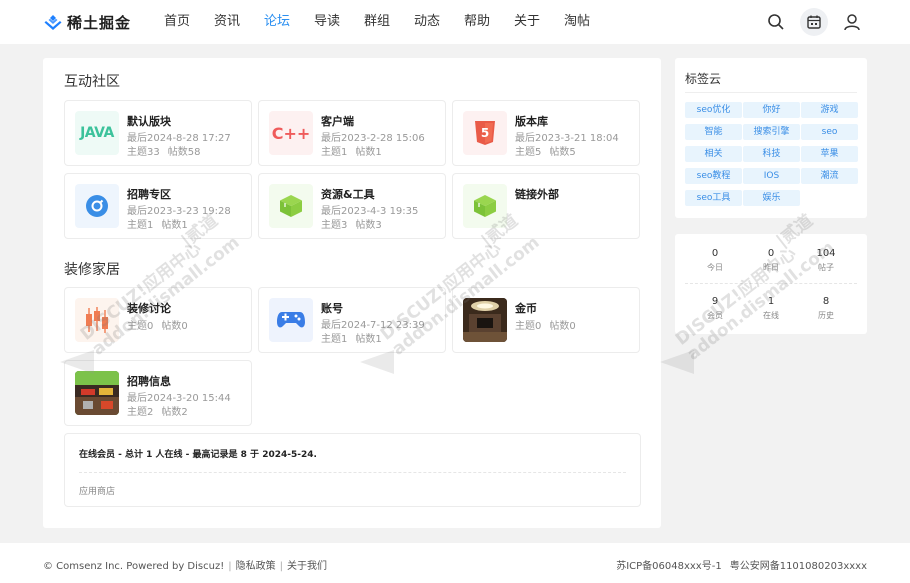 This screenshot has height=583, width=910. What do you see at coordinates (713, 110) in the screenshot?
I see `tag-item: seo优化` at bounding box center [713, 110].